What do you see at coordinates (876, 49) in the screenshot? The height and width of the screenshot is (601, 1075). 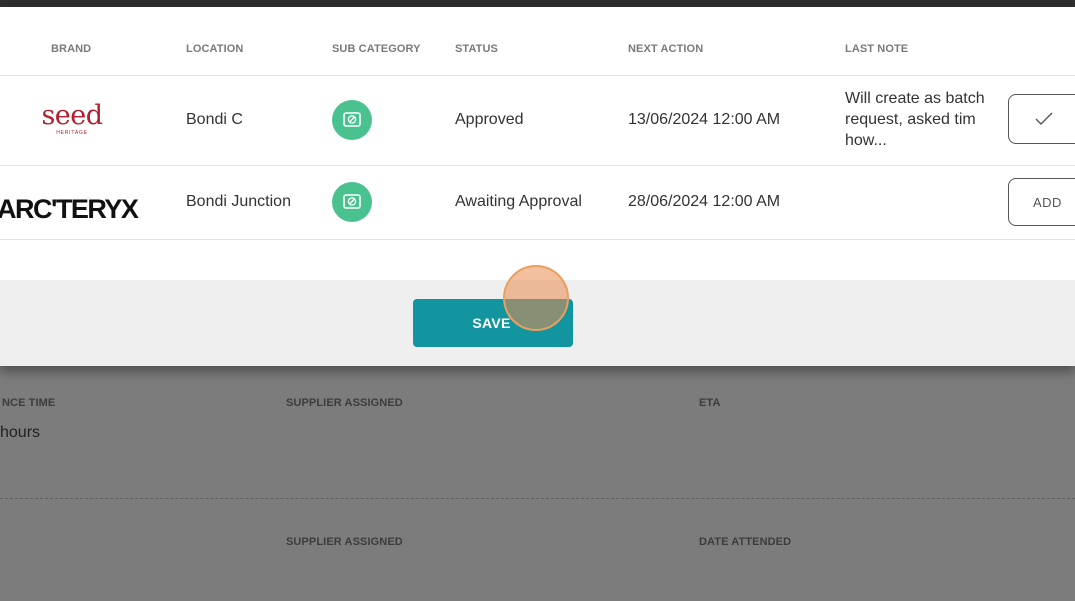 I see `column-header-last-note: LAST NOTE` at bounding box center [876, 49].